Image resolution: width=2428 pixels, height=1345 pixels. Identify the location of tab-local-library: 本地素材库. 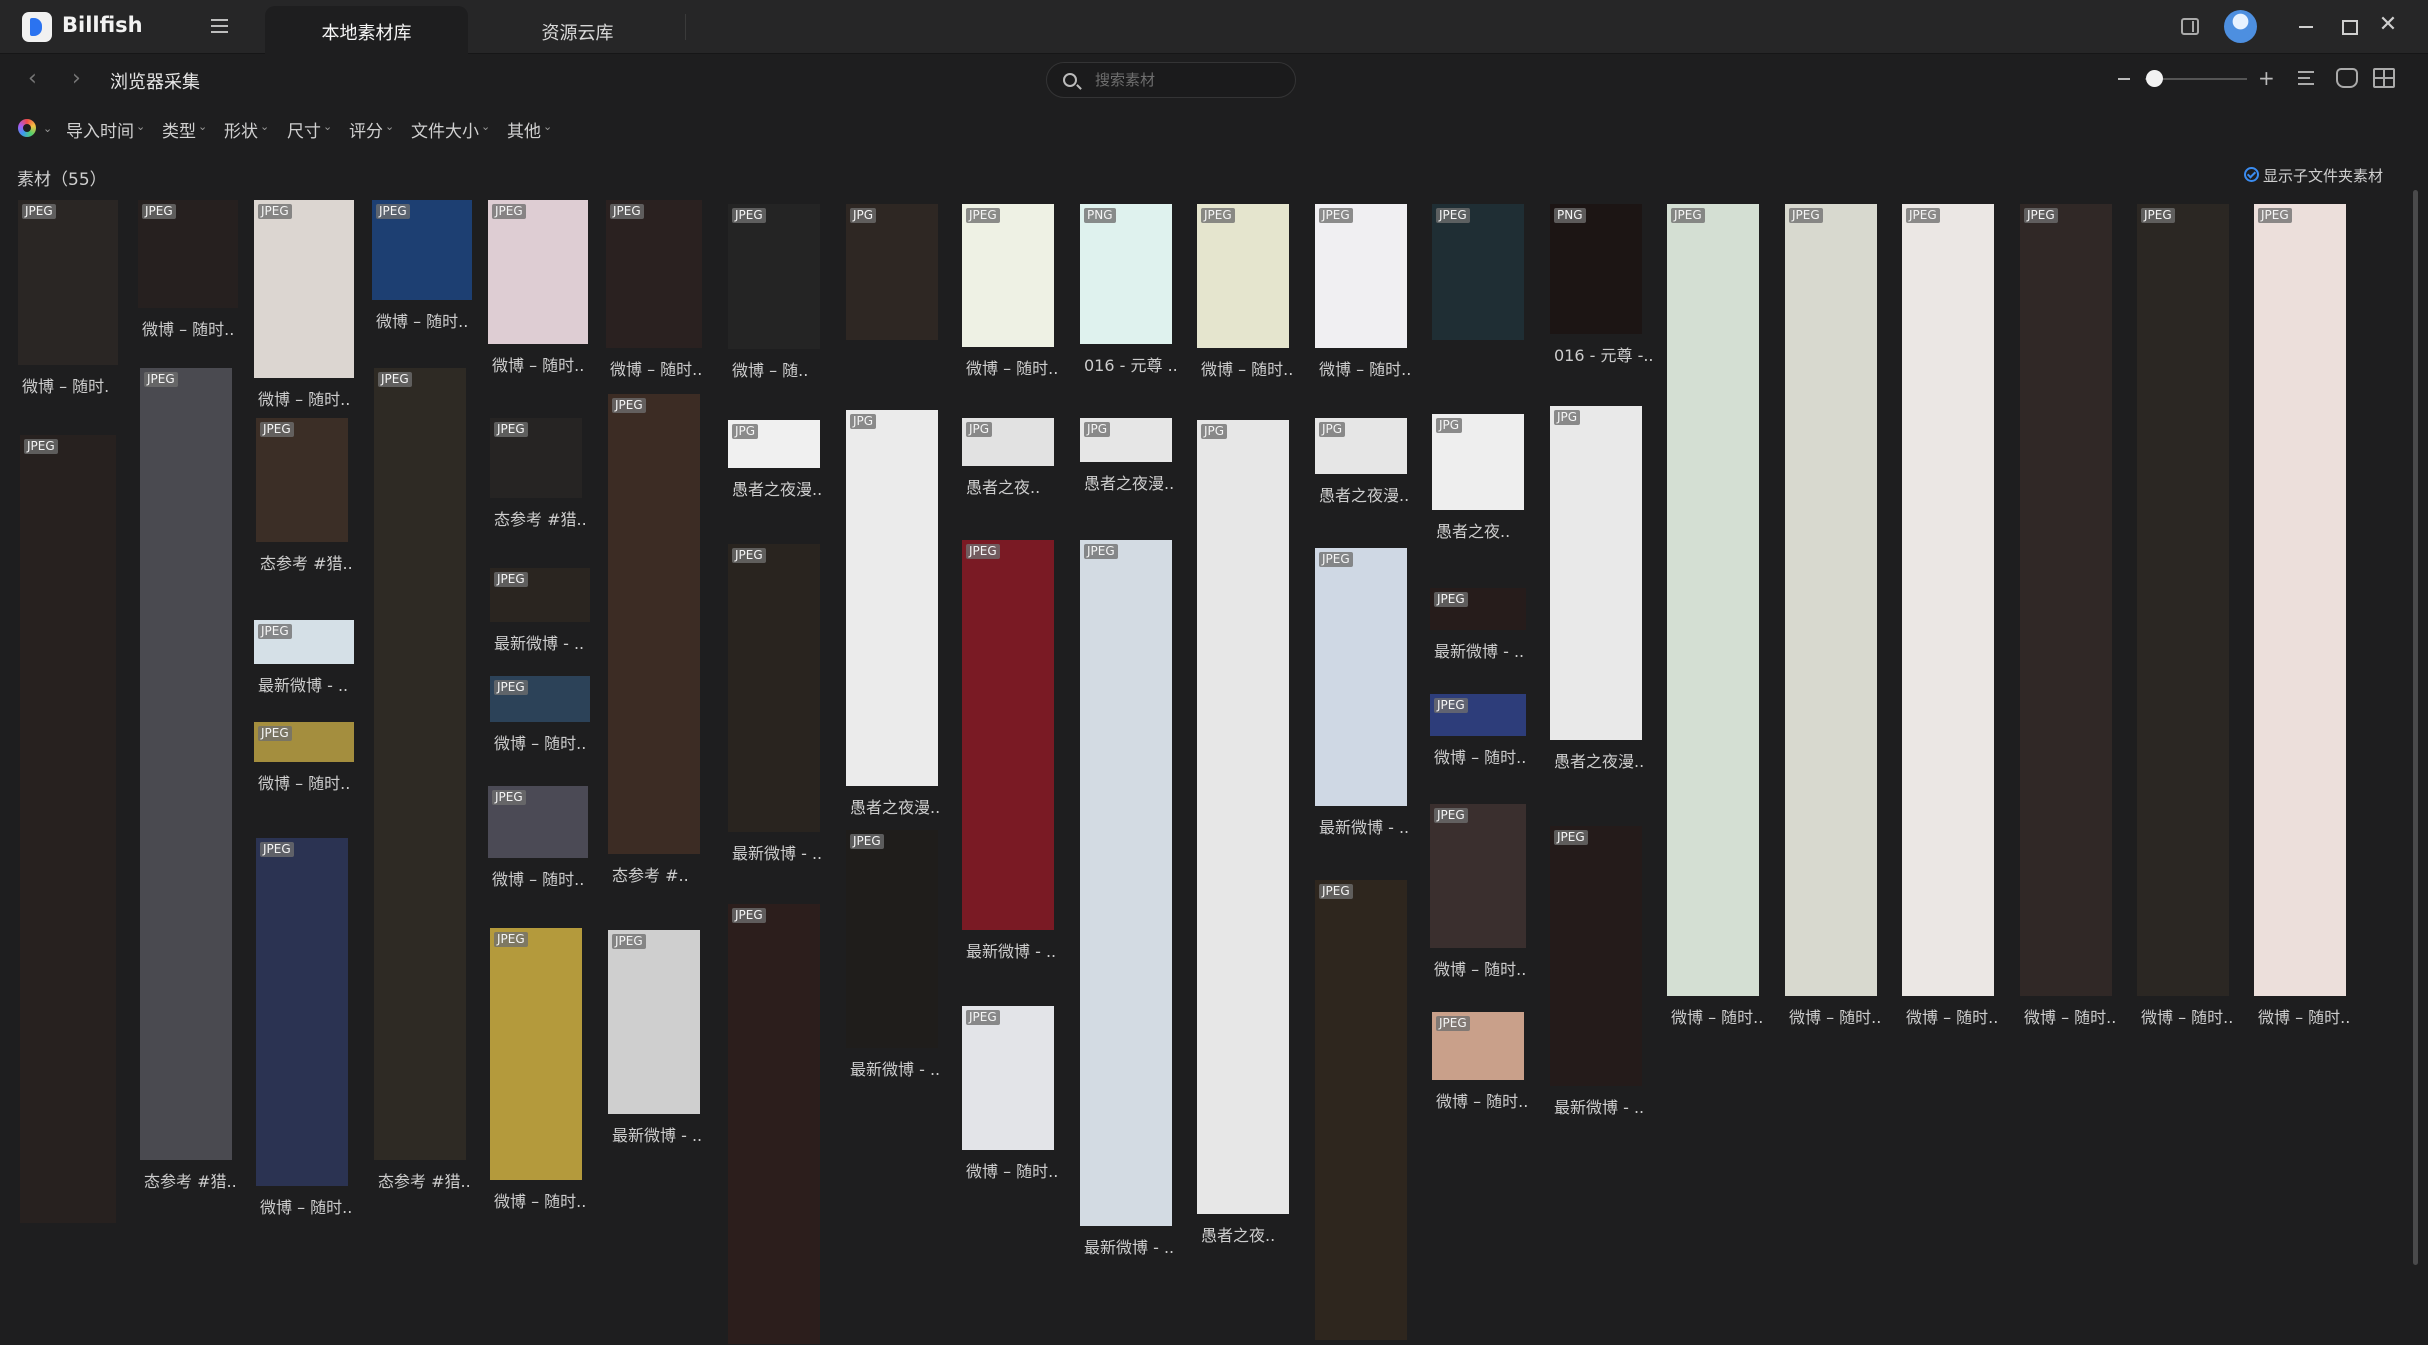
(366, 30).